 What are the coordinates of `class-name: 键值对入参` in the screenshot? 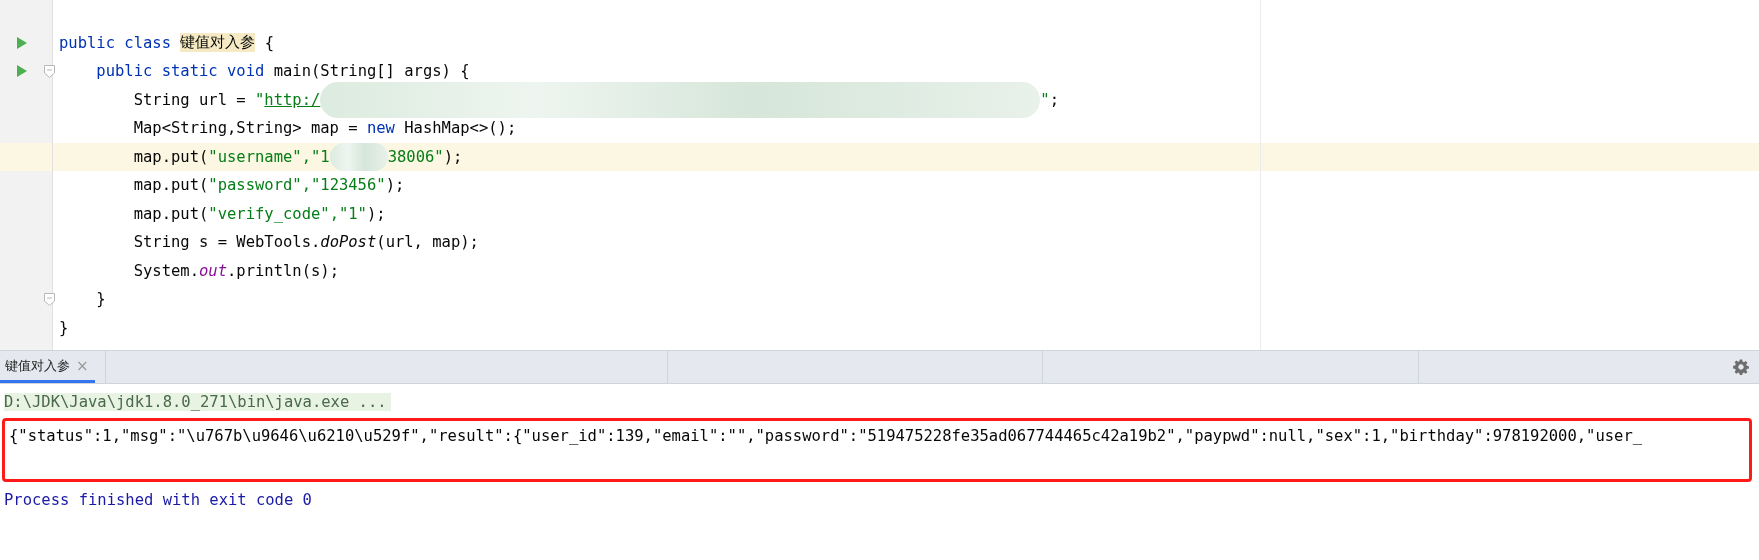 It's located at (218, 43).